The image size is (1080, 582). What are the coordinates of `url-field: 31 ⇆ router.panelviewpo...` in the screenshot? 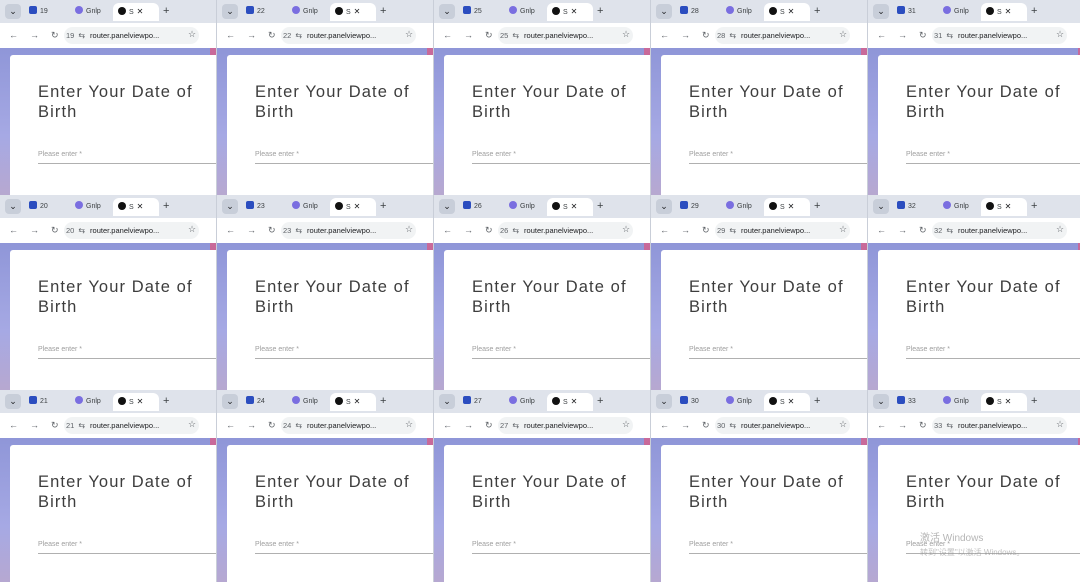 It's located at (999, 35).